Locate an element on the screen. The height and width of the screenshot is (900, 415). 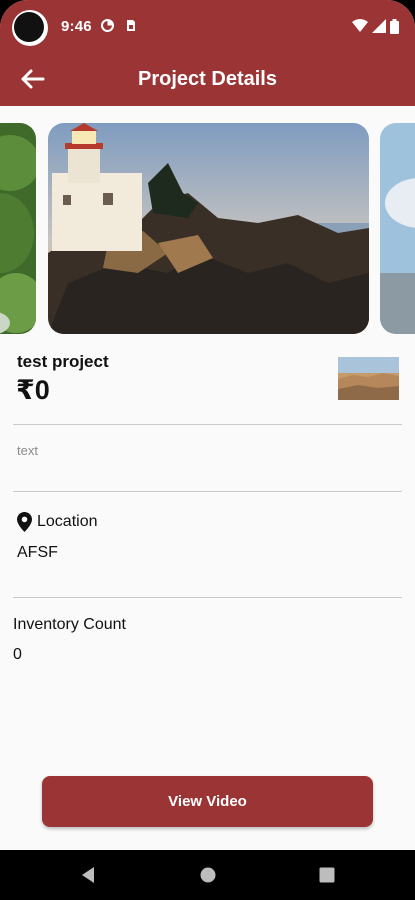
desert-thumbnail-image is located at coordinates (368, 378).